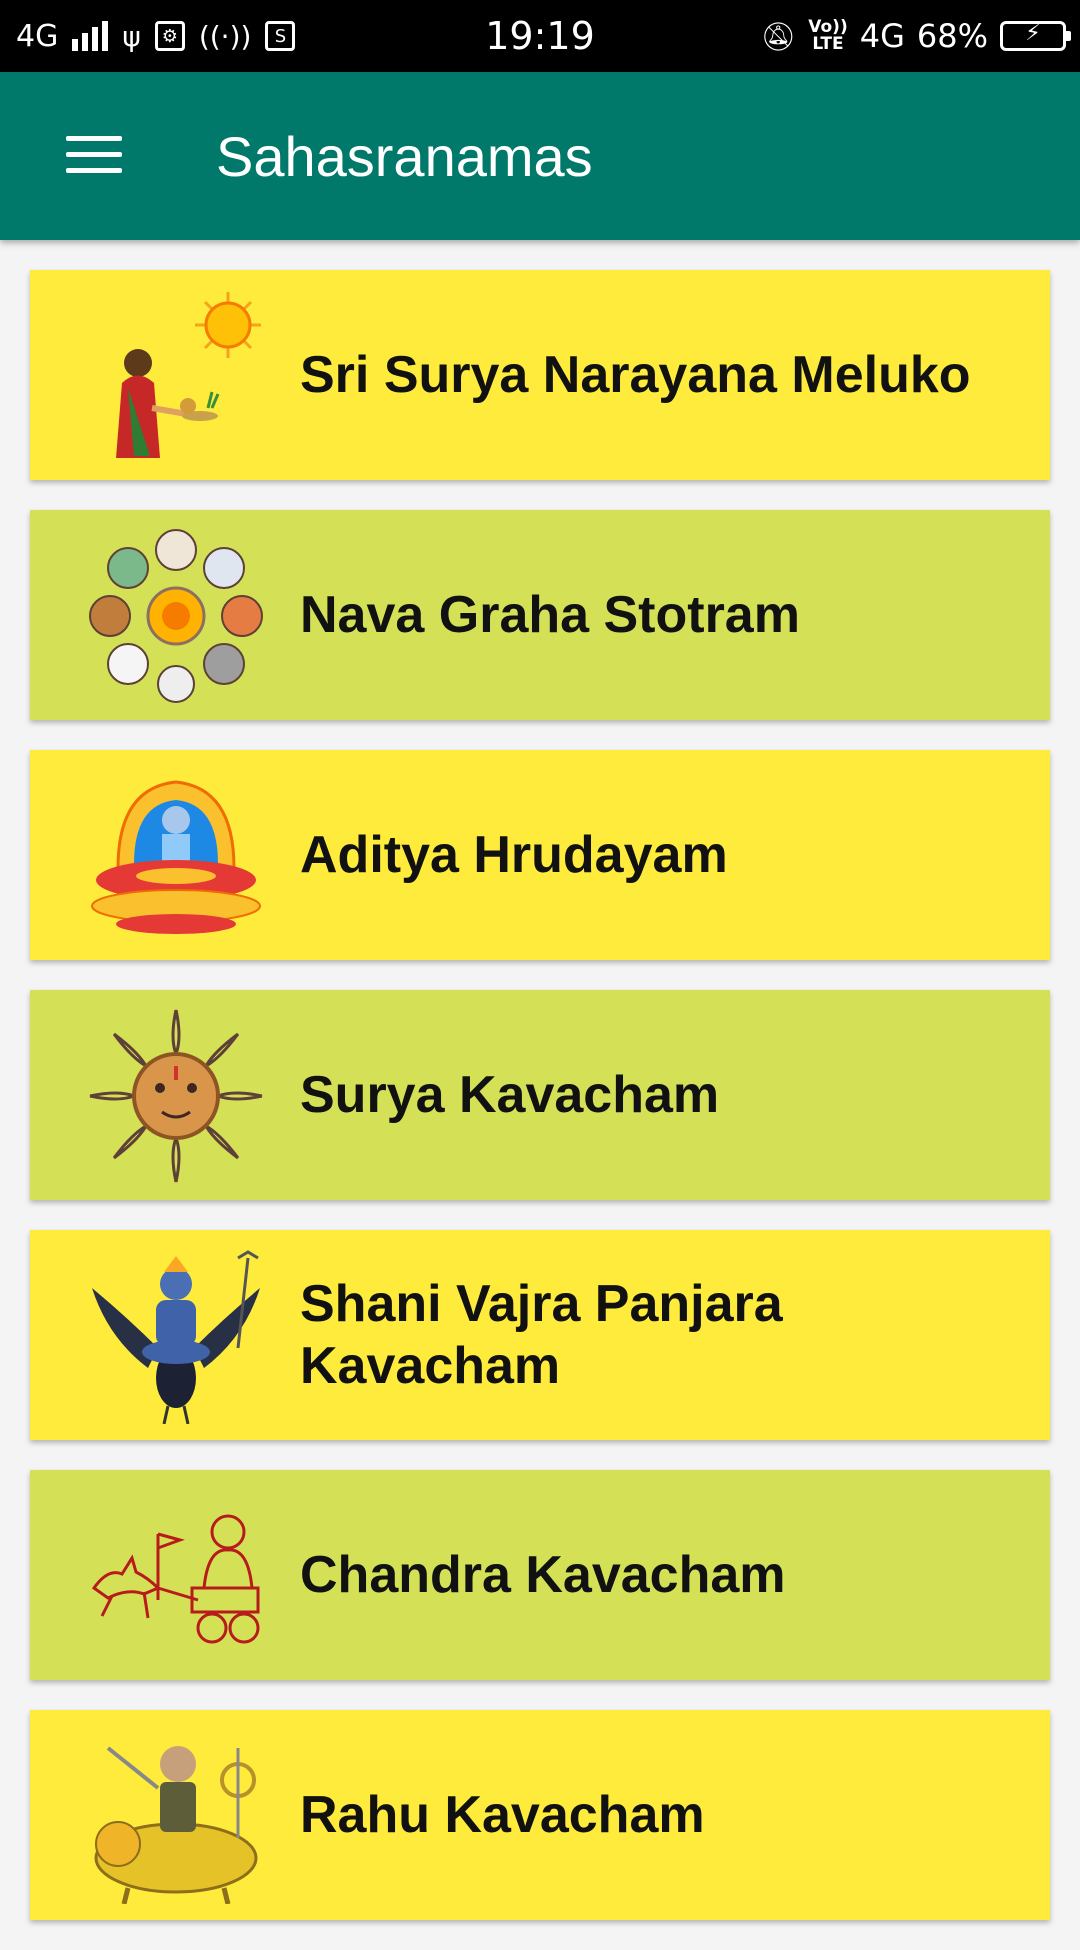  I want to click on battery-icon: ⚡, so click(1035, 36).